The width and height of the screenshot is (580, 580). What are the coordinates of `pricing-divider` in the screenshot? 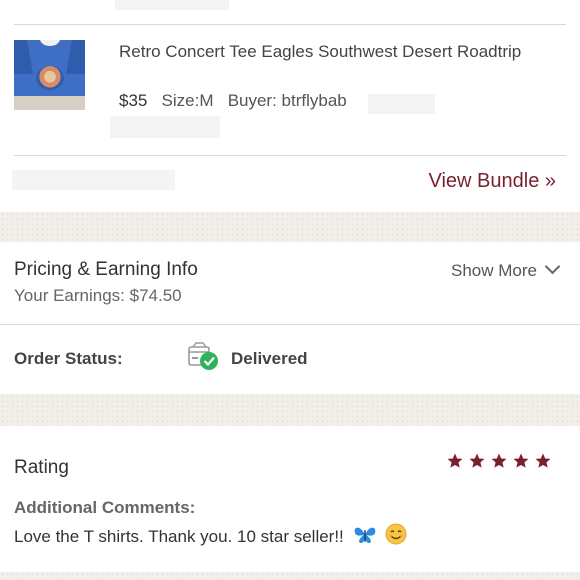 It's located at (290, 324).